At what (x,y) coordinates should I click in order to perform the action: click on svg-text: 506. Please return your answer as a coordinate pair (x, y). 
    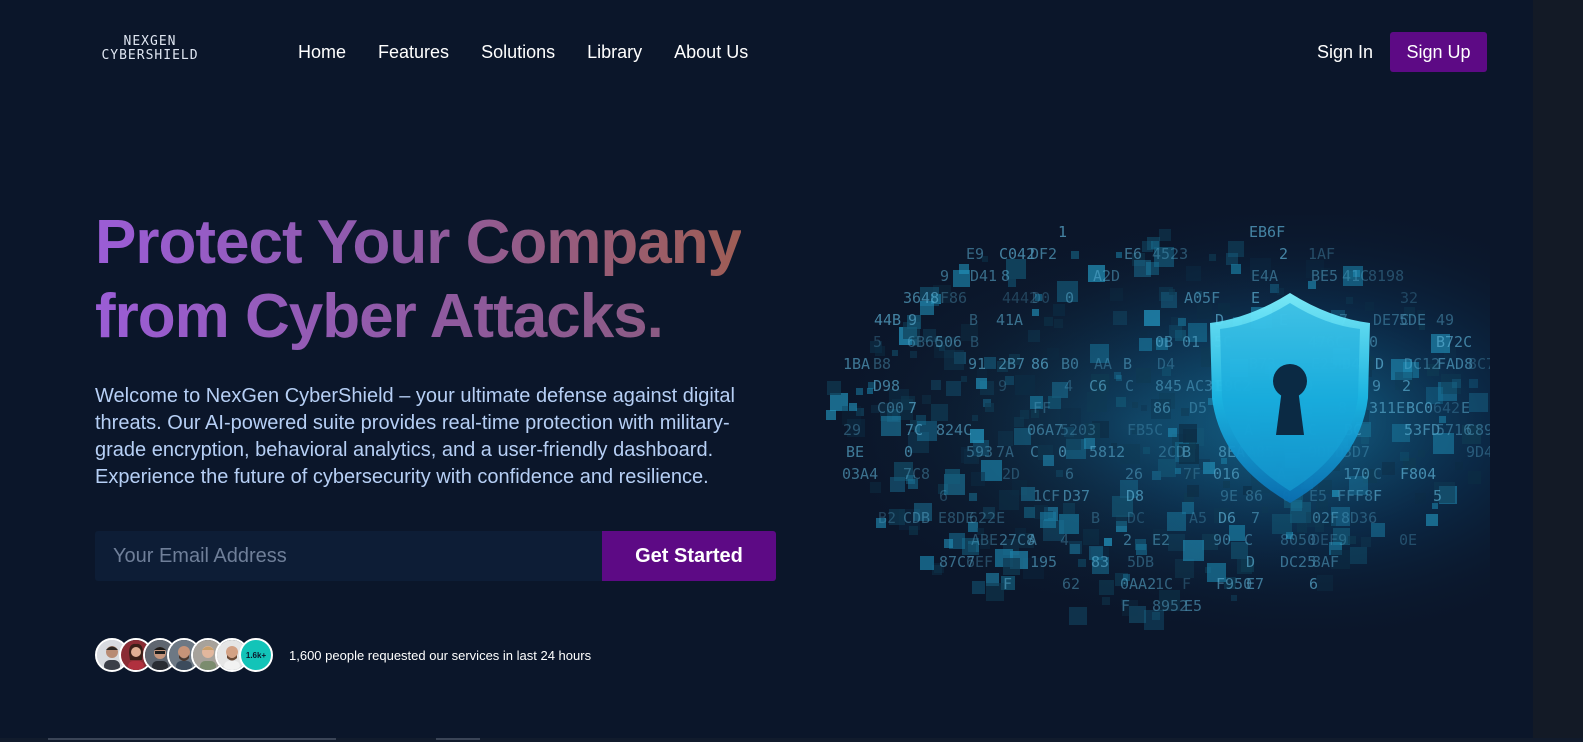
    Looking at the image, I should click on (948, 342).